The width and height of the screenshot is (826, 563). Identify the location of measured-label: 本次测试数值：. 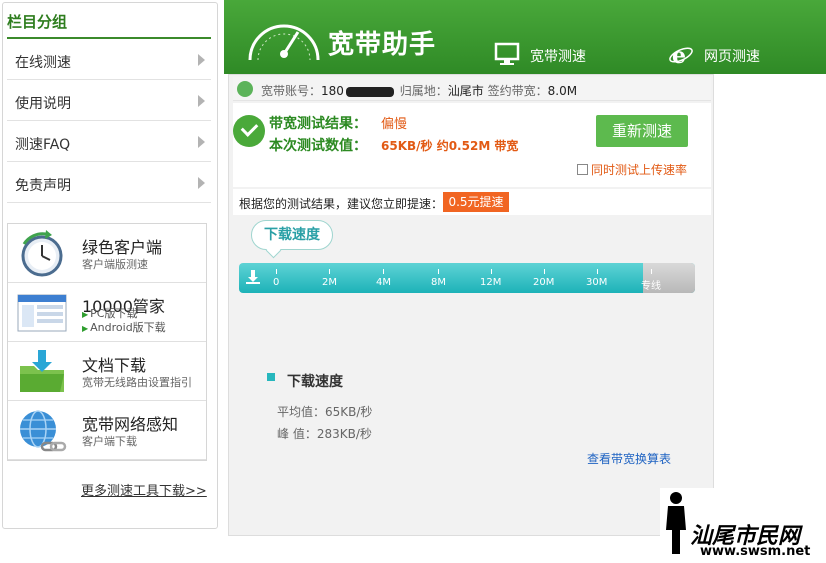
(318, 146).